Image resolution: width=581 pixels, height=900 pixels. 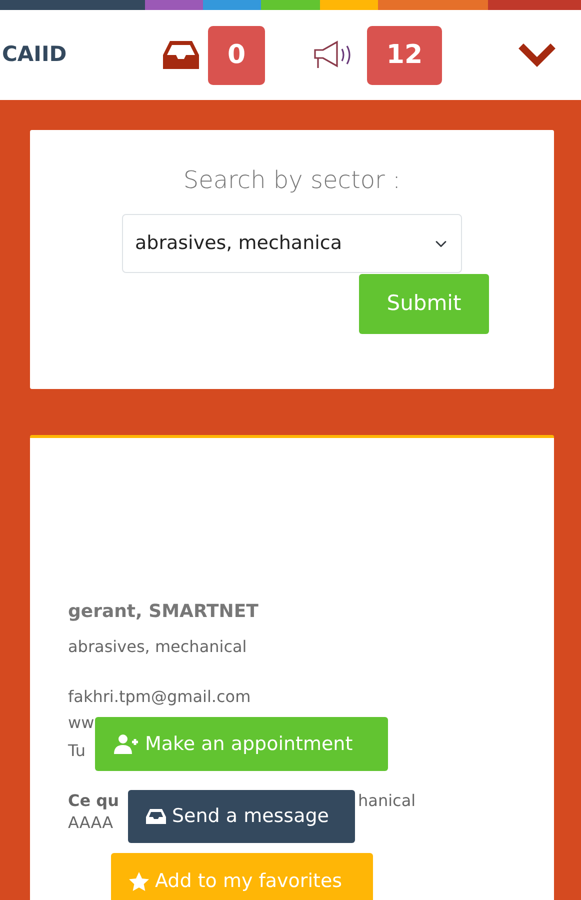 I want to click on question-text: Ce qu, so click(x=94, y=800).